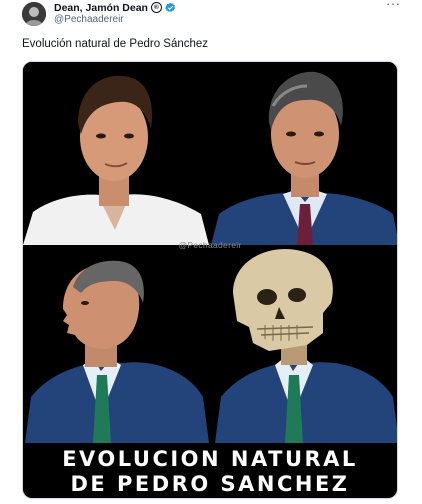 The image size is (422, 504). Describe the element at coordinates (156, 7) in the screenshot. I see `registered-badge-icon: ®` at that location.